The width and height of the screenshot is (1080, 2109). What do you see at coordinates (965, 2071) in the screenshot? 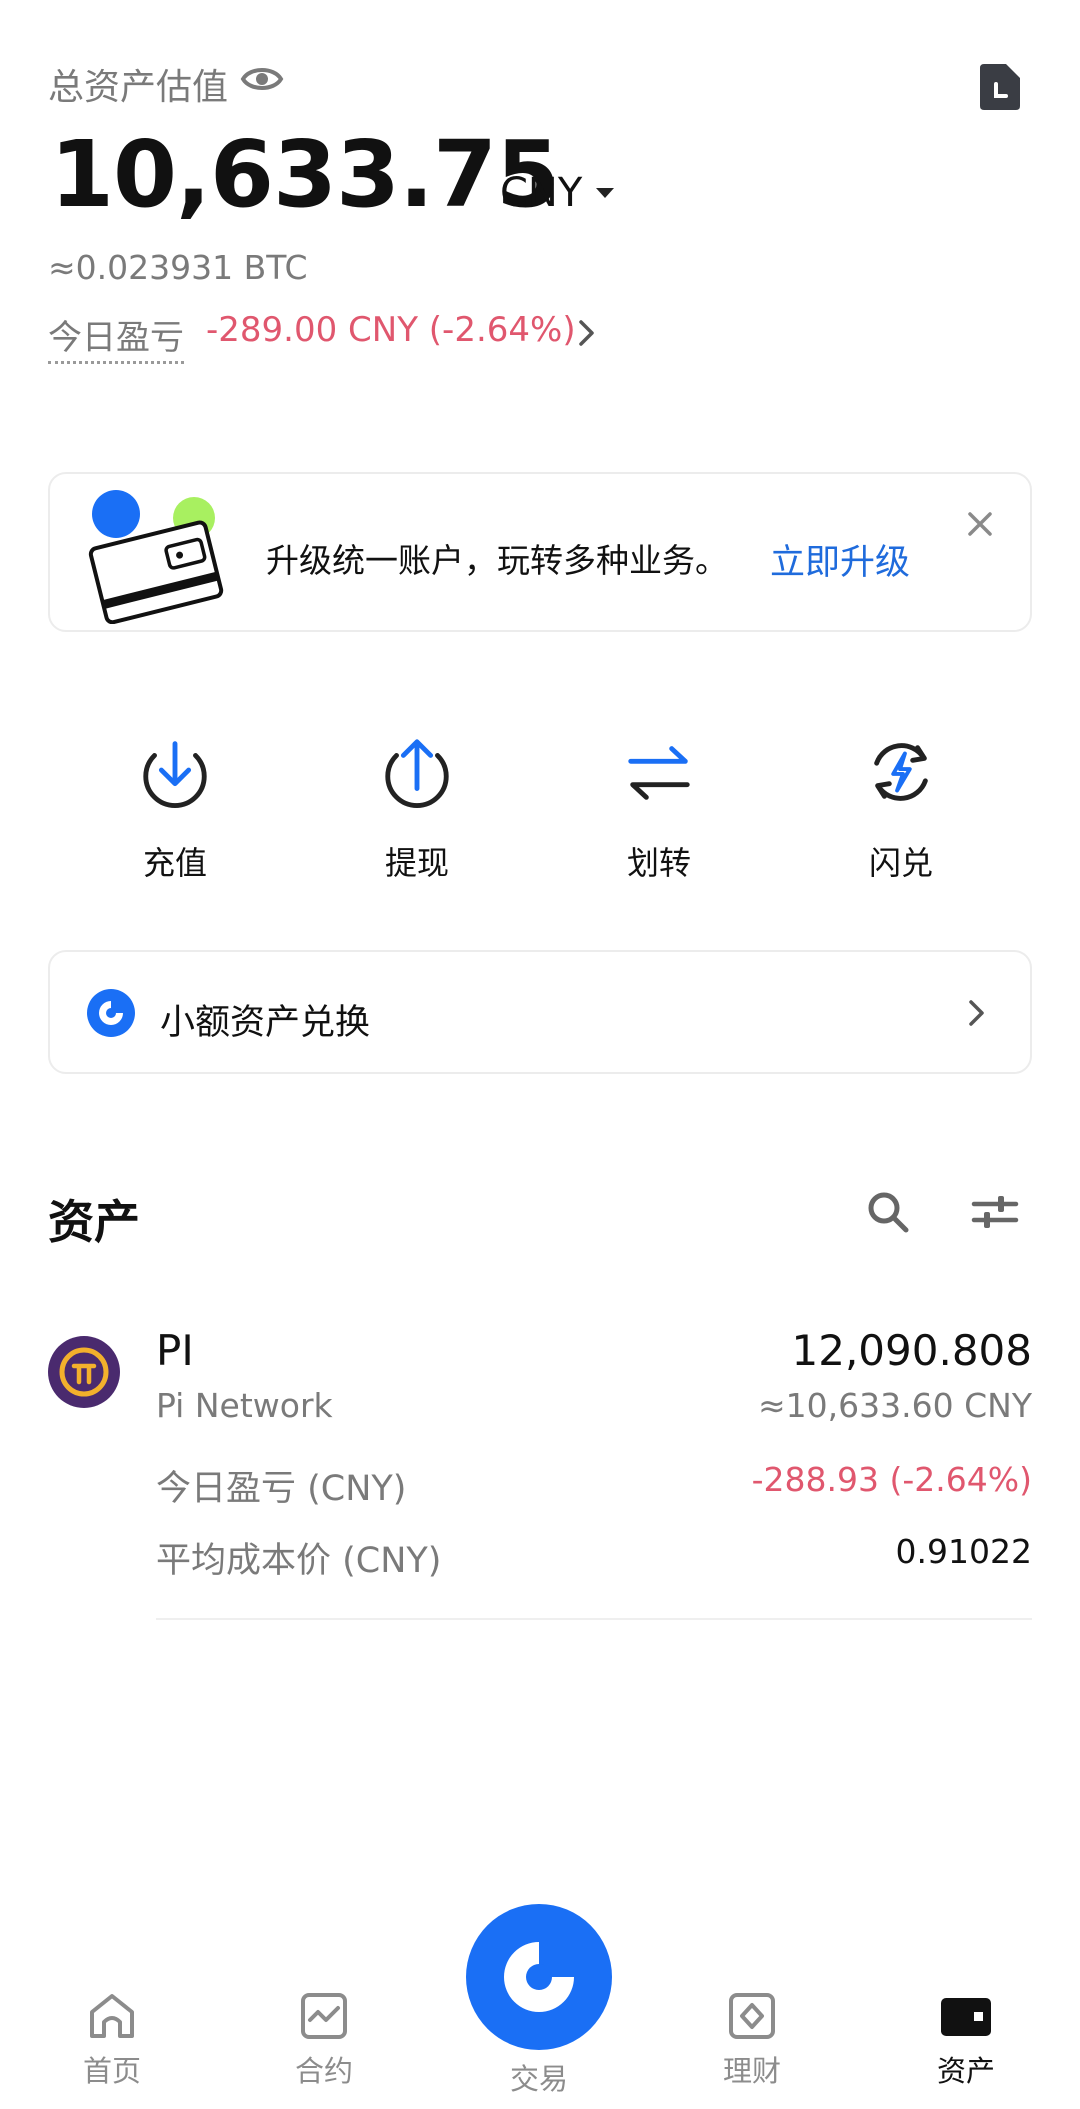
I see `nav-assets-label: 资产` at bounding box center [965, 2071].